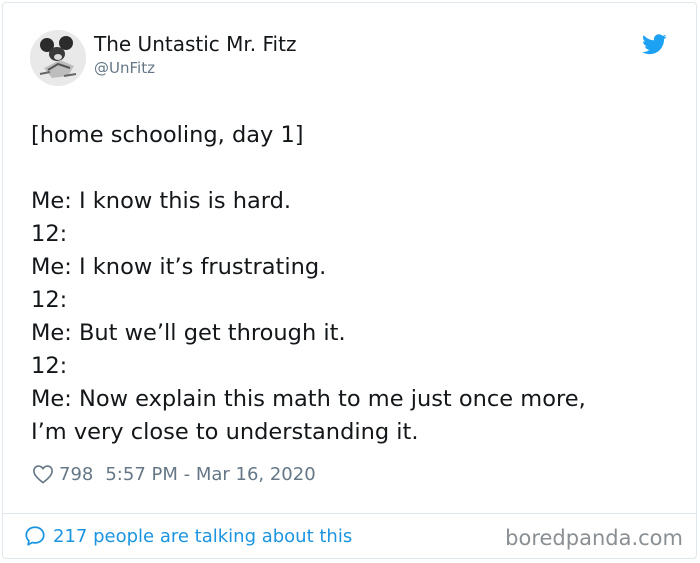 This screenshot has height=563, width=700. Describe the element at coordinates (202, 536) in the screenshot. I see `talking-label: 217 people are talking about this` at that location.